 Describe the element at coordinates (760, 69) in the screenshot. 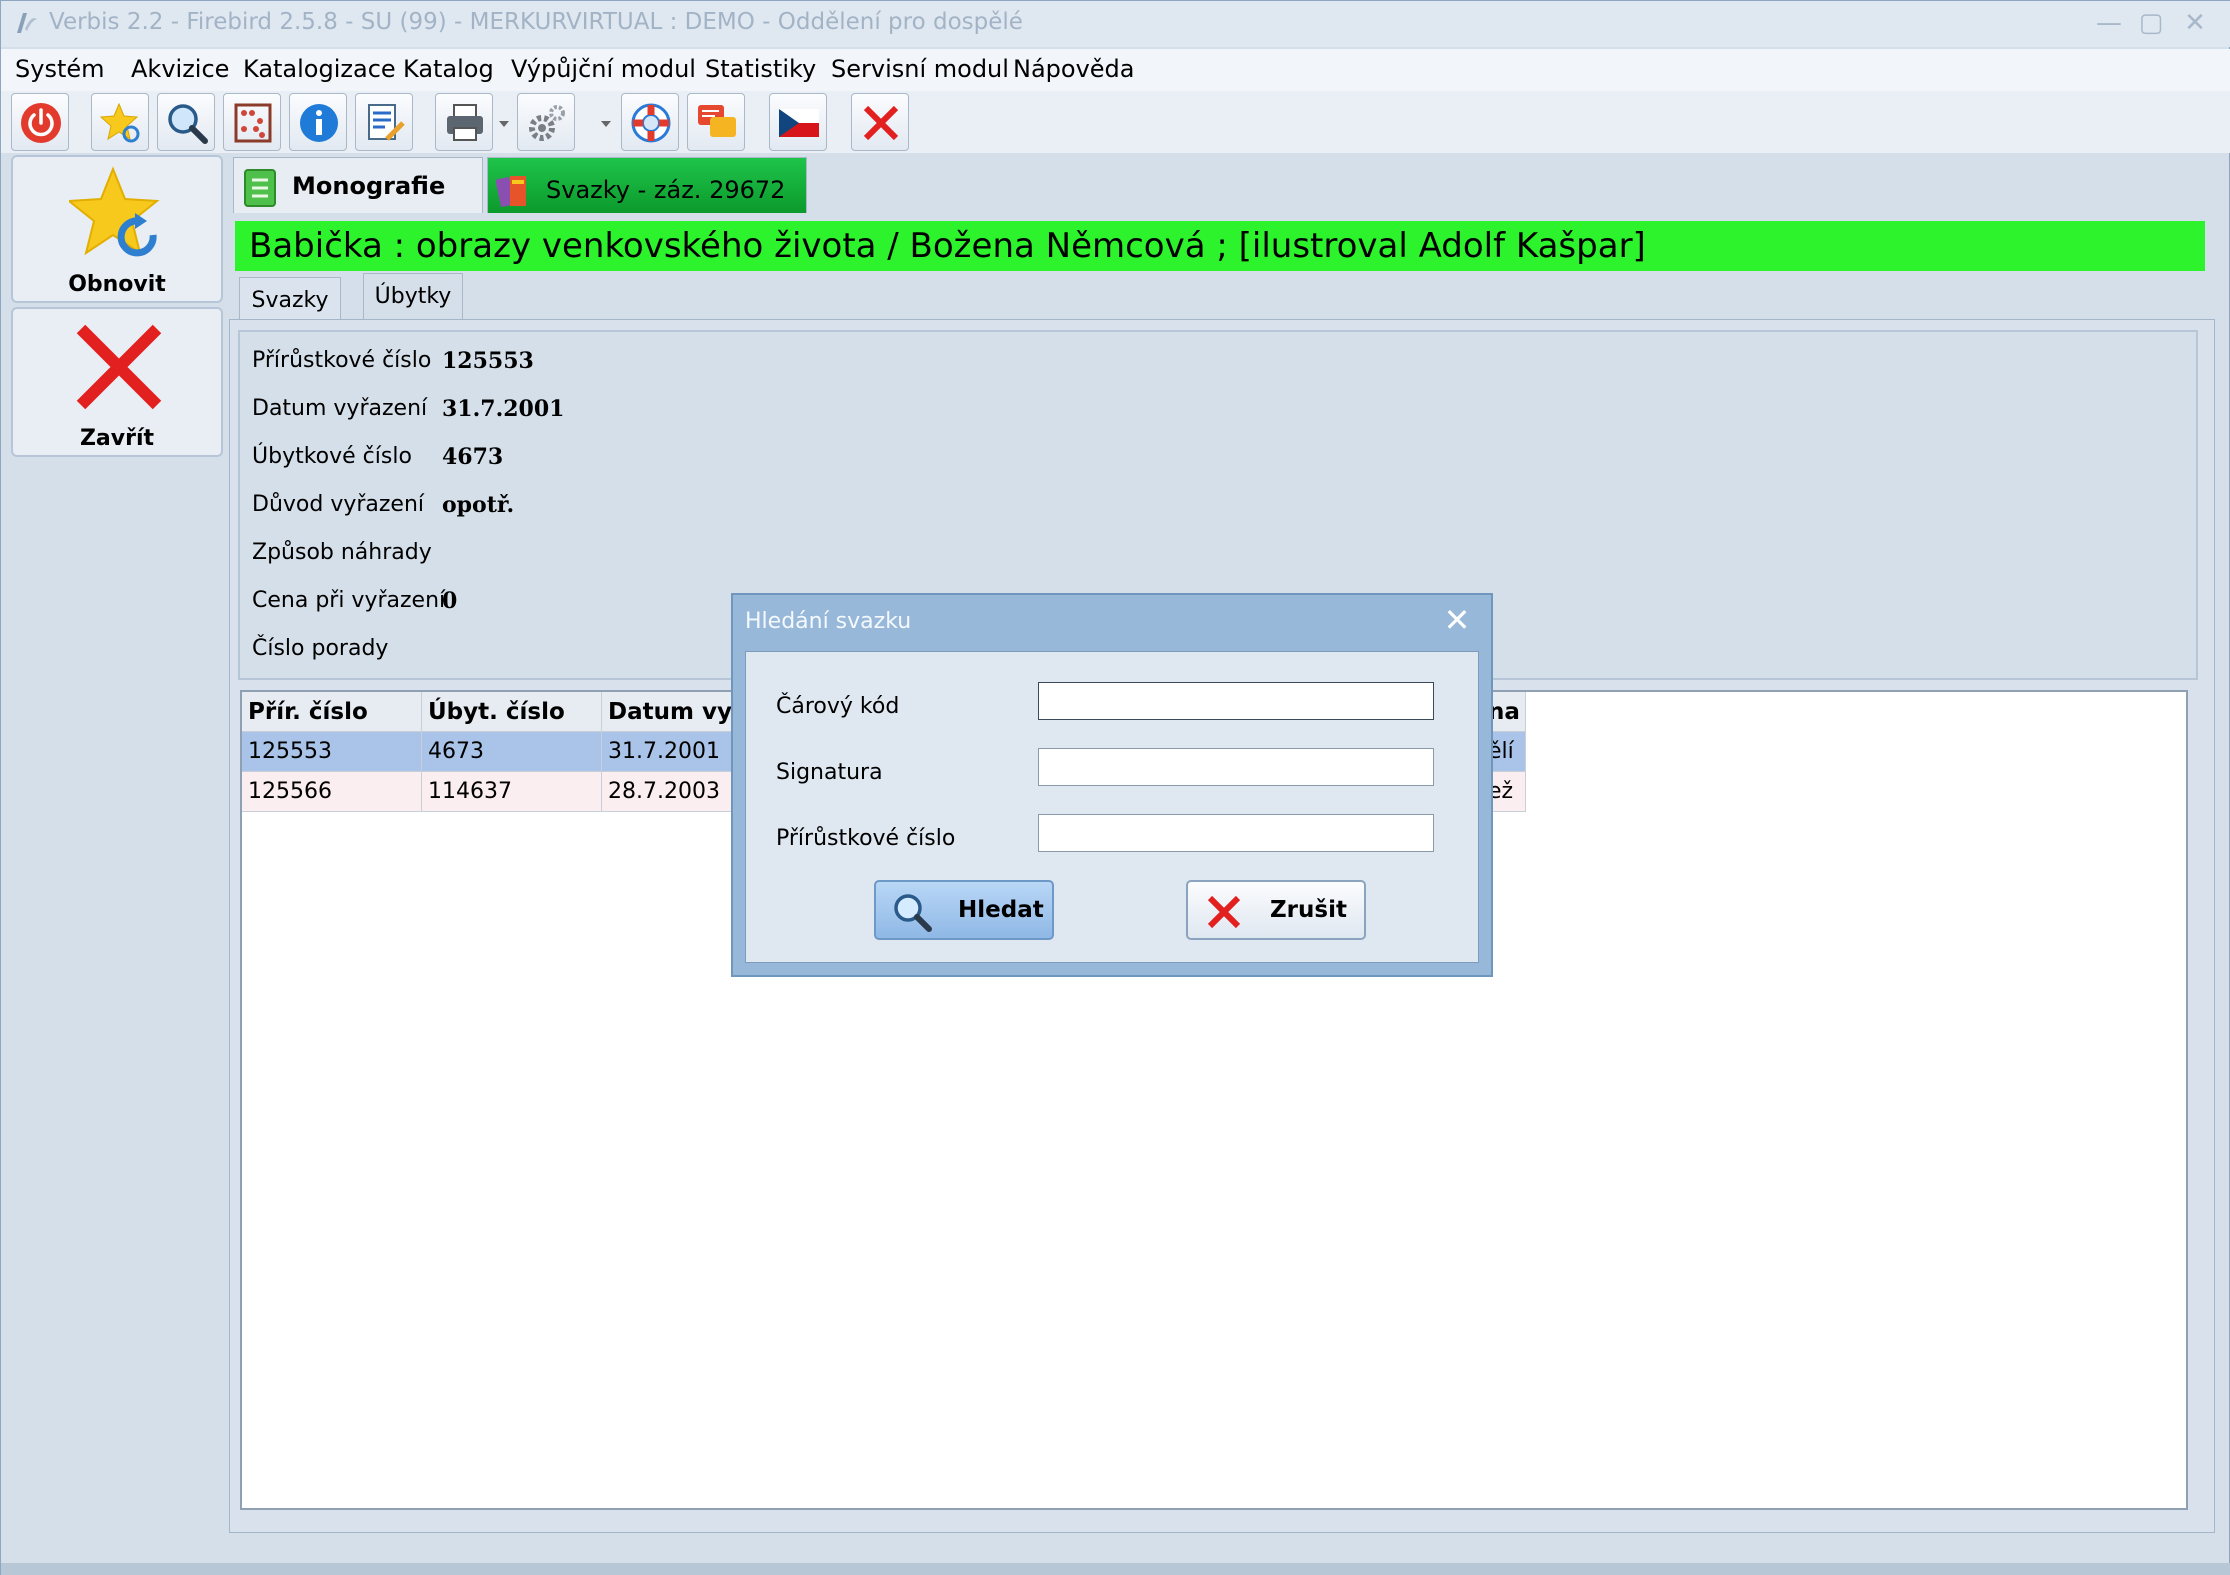

I see `menu-item-statistiky: Statistiky` at that location.